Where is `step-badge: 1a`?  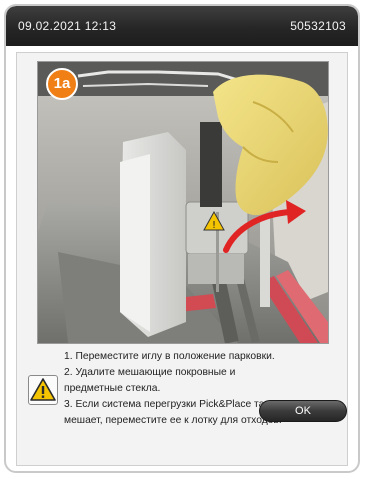
step-badge: 1a is located at coordinates (62, 84).